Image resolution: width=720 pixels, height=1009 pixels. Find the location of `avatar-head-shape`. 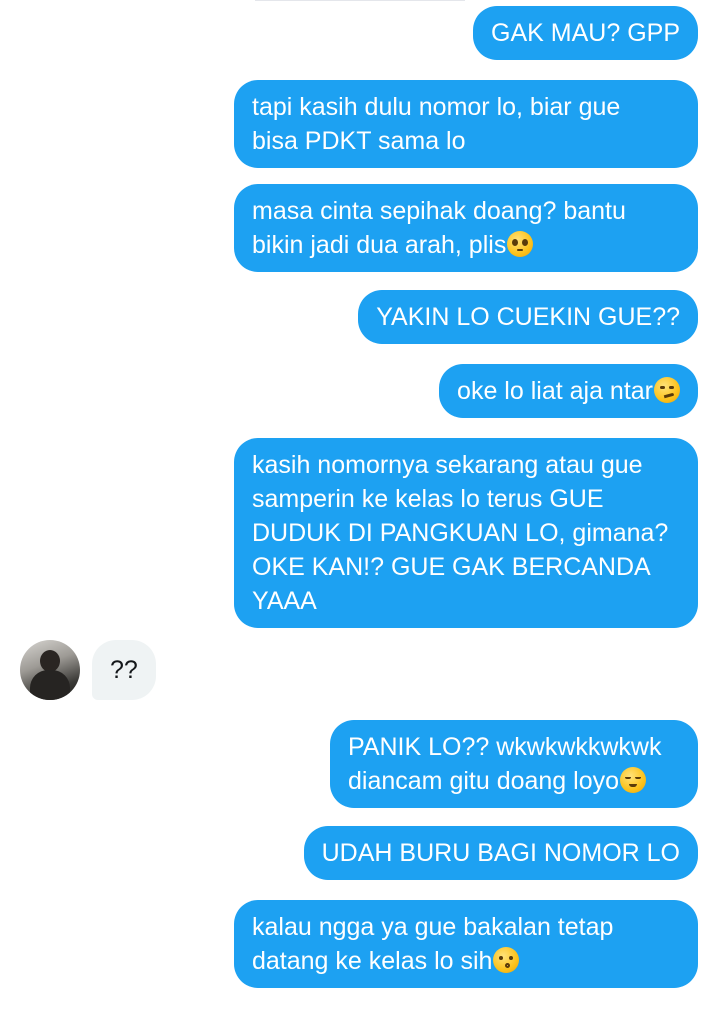

avatar-head-shape is located at coordinates (50, 661).